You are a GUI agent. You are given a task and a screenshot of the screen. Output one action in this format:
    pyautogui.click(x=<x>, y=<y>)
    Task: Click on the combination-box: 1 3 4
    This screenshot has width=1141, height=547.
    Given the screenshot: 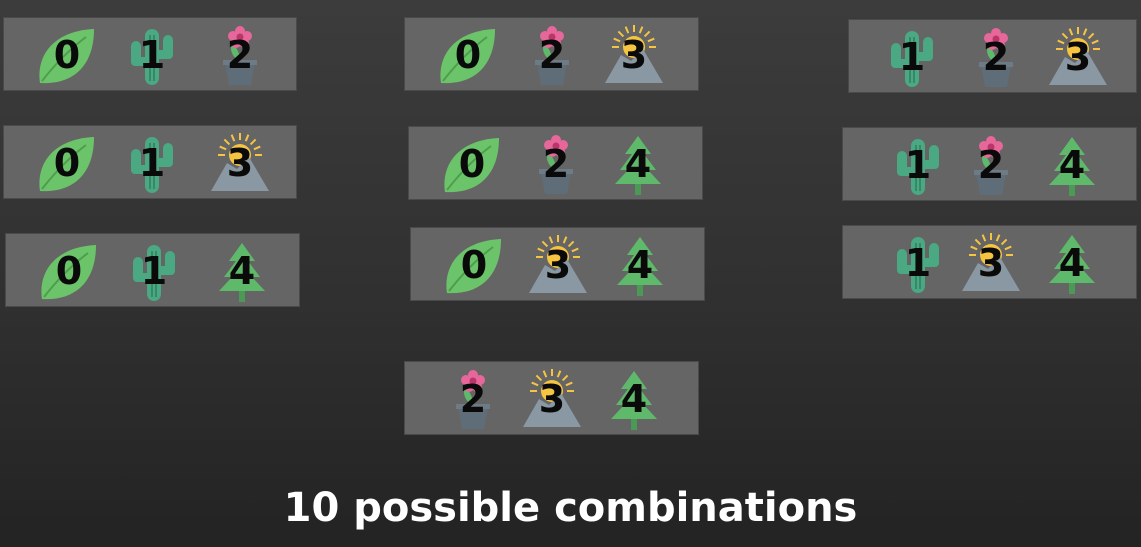 What is the action you would take?
    pyautogui.click(x=989, y=262)
    